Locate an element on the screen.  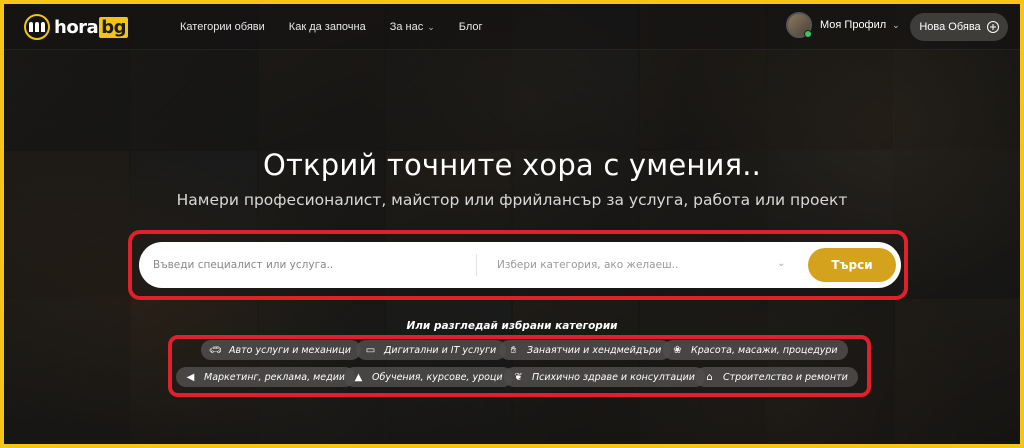
graduation-cap-icon: ▲ is located at coordinates (358, 377).